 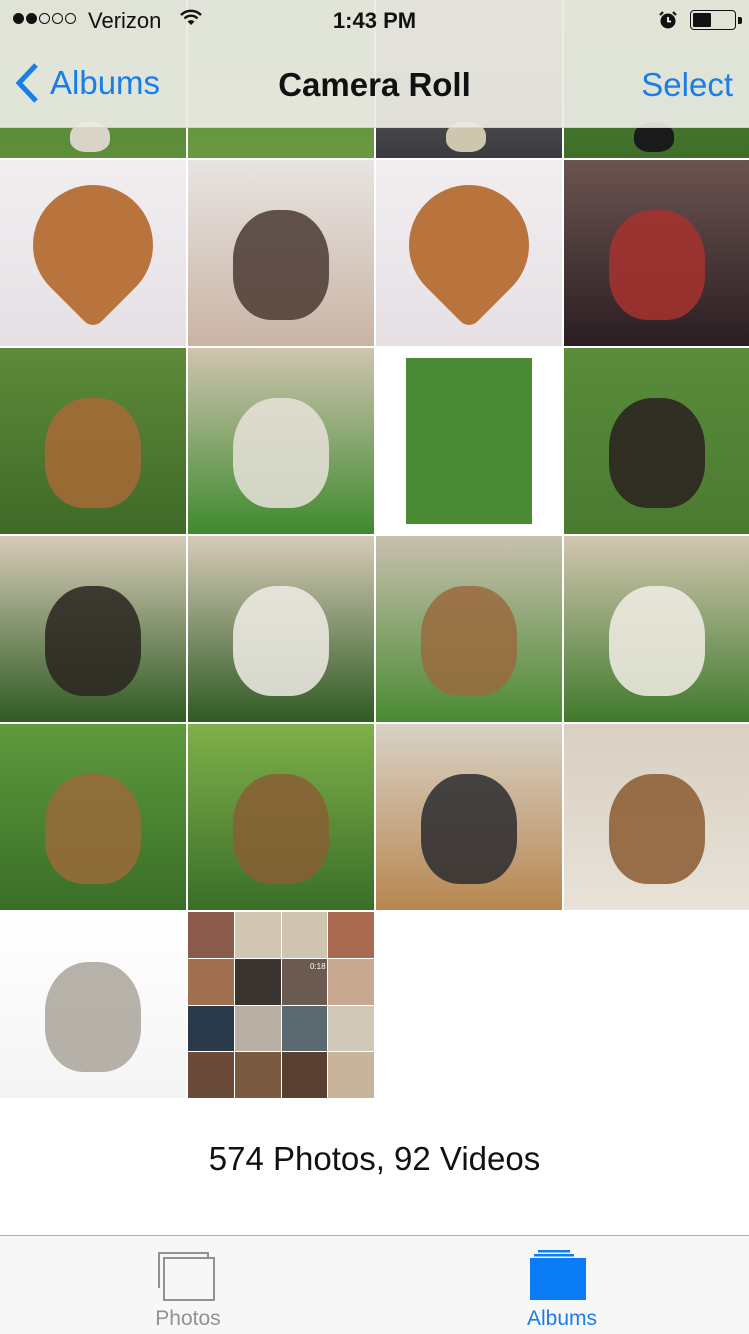 I want to click on chevron-left-icon, so click(x=26, y=83).